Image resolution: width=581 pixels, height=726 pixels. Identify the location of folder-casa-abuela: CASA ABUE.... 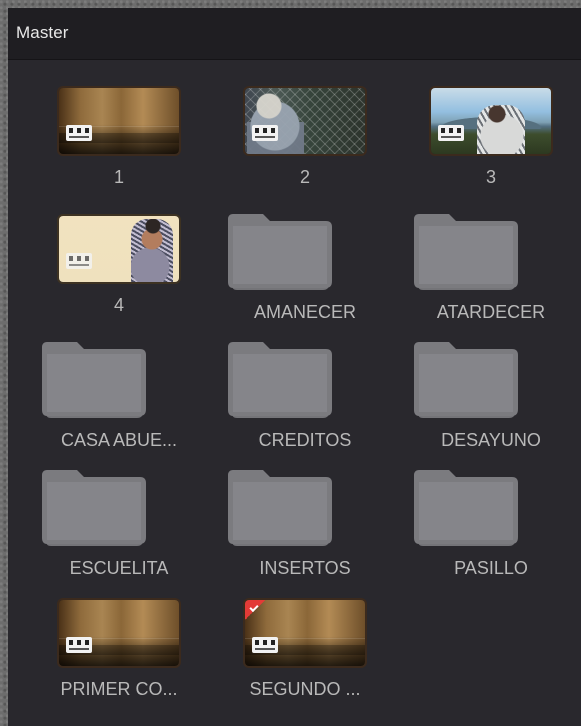
(119, 400).